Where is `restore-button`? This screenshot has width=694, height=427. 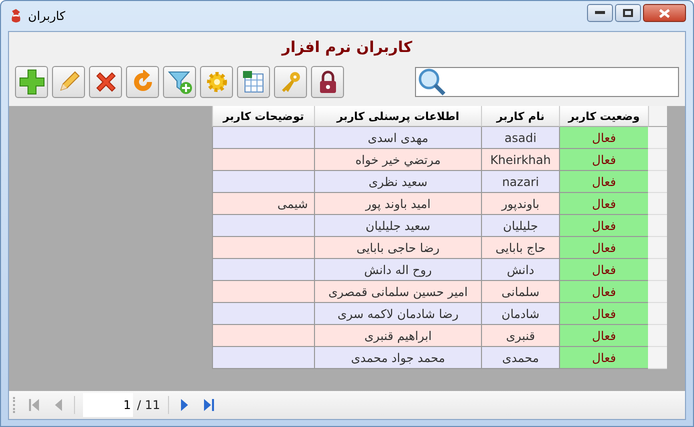
restore-button is located at coordinates (628, 13).